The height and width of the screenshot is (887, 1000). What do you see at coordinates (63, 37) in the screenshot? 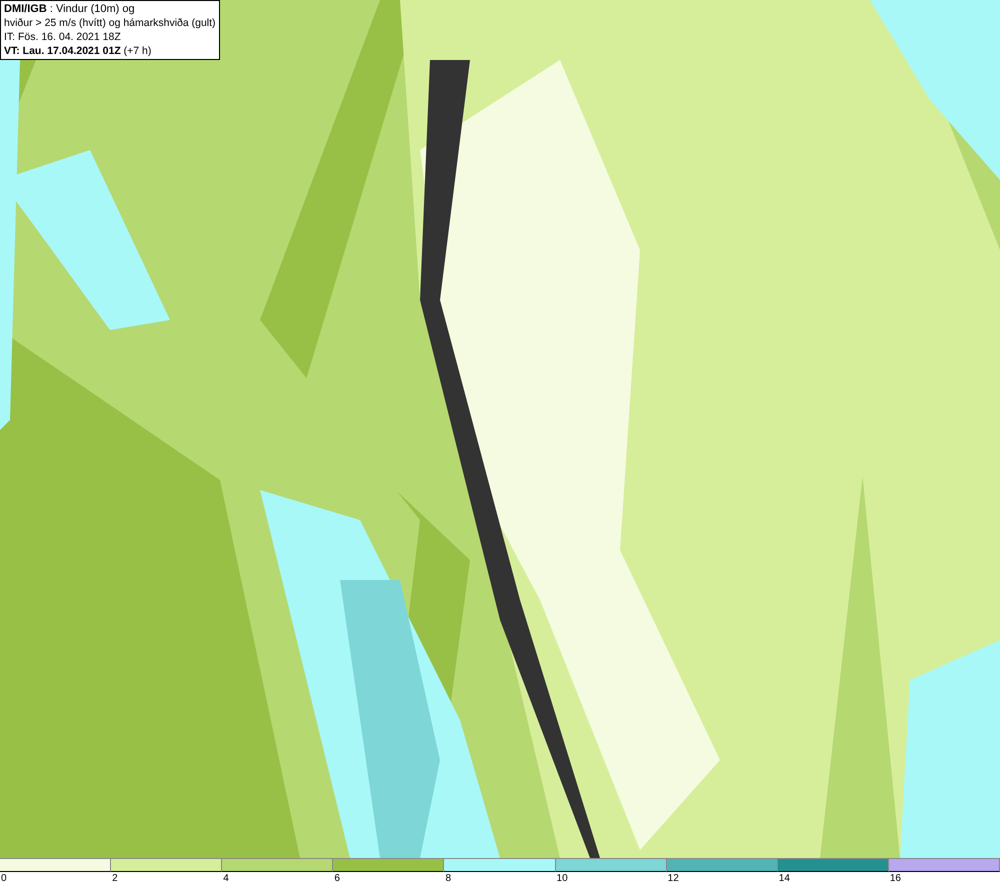
I see `title-line: IT: Fös. 16. 04. 2021 18Z` at bounding box center [63, 37].